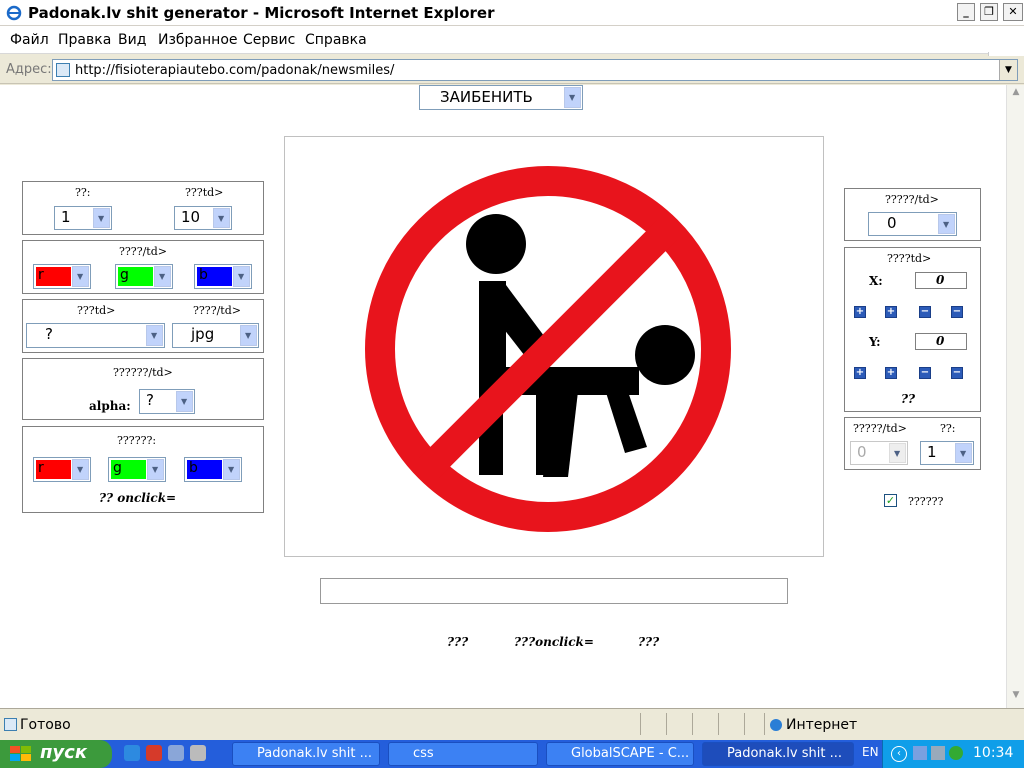 The image size is (1024, 768). I want to click on menu-favorites: Избранное, so click(198, 40).